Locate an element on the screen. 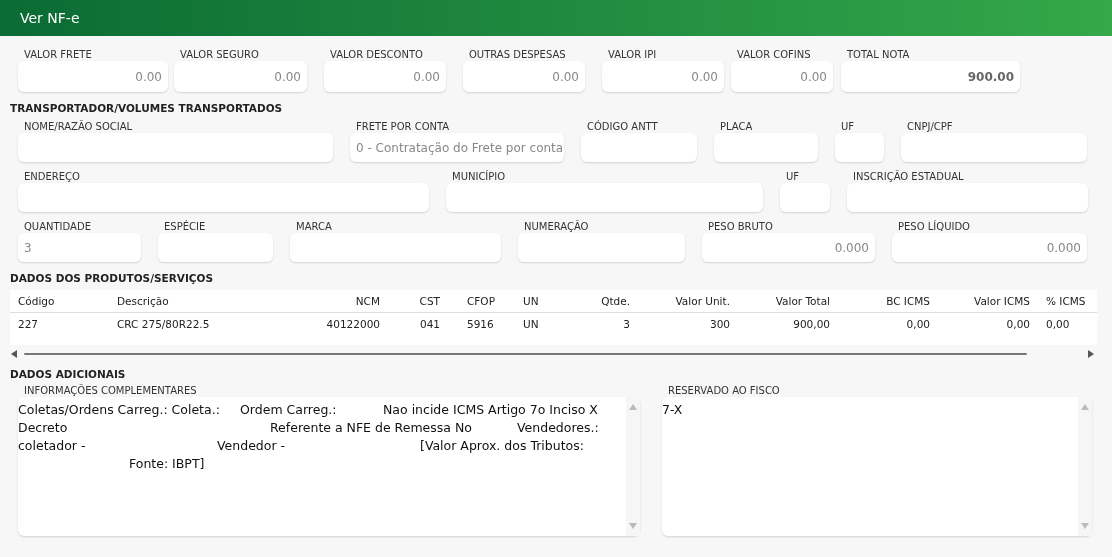 The height and width of the screenshot is (557, 1112). field-label: VALOR SEGURO is located at coordinates (219, 54).